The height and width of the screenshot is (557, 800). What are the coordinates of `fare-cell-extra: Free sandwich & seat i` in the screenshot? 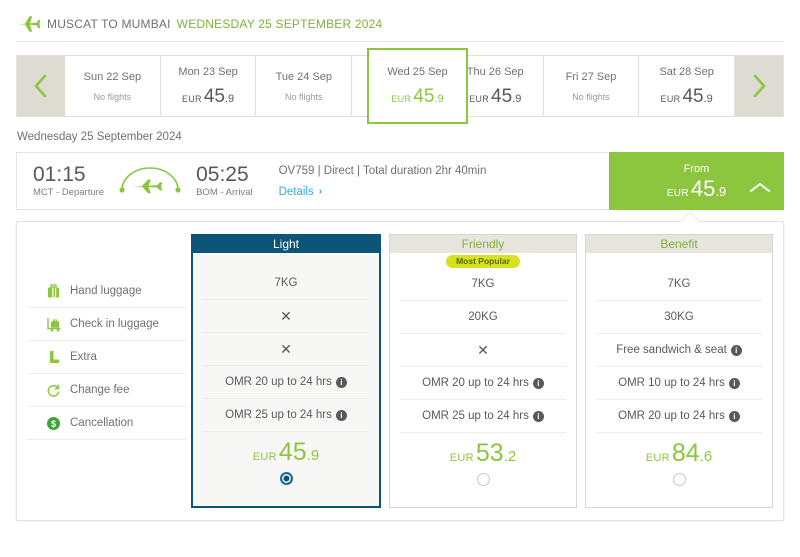 It's located at (679, 350).